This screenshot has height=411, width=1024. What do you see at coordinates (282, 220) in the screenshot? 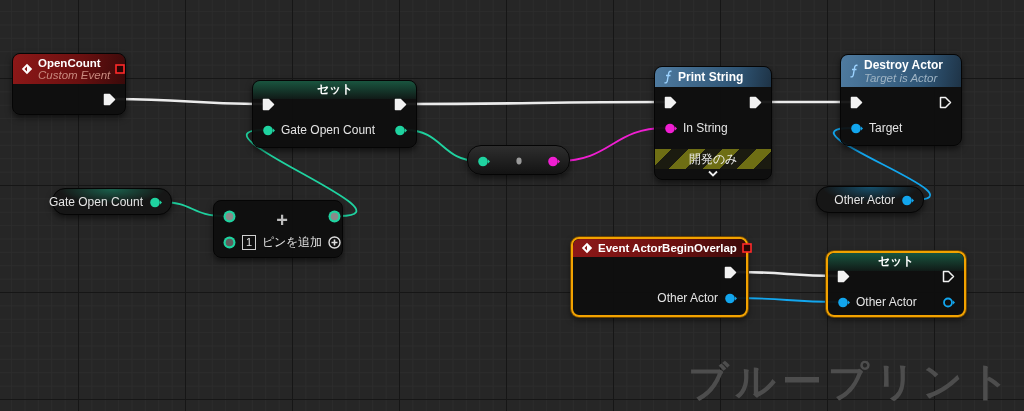
I see `operator-symbol: +` at bounding box center [282, 220].